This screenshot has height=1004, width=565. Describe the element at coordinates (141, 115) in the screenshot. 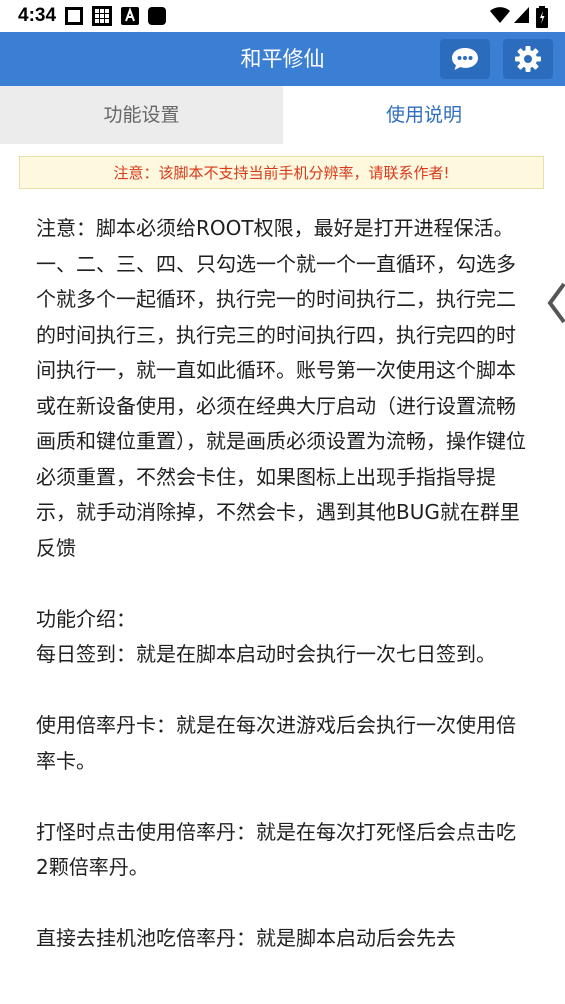

I see `tab-feature-settings: 功能设置` at that location.